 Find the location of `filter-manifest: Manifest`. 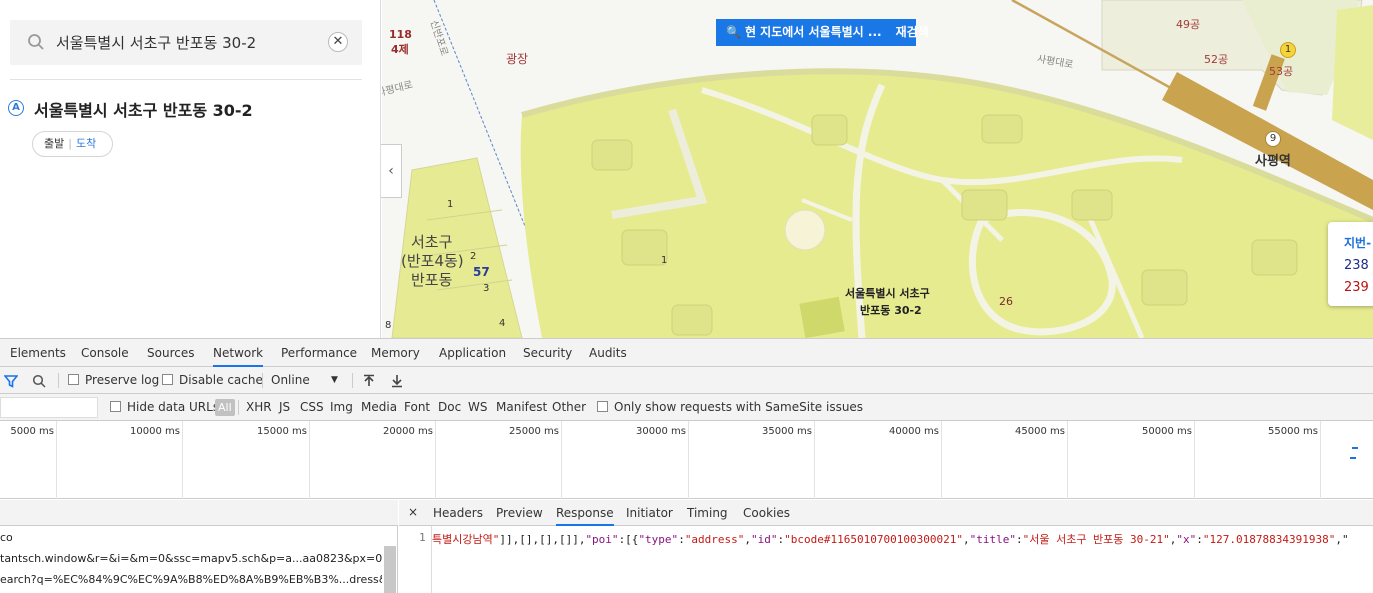

filter-manifest: Manifest is located at coordinates (521, 407).